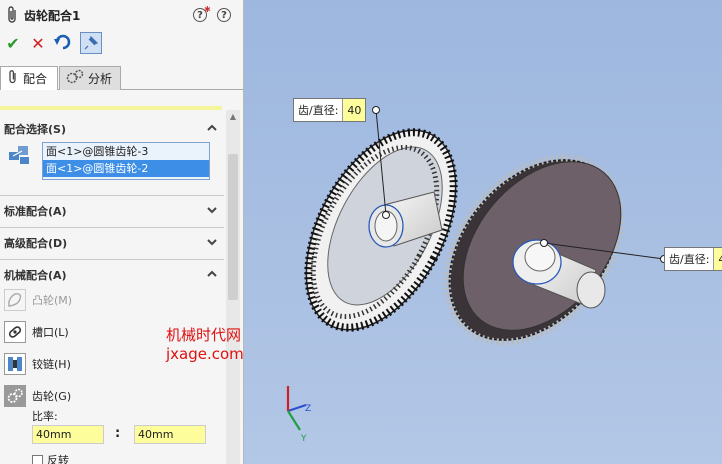 Image resolution: width=722 pixels, height=464 pixels. Describe the element at coordinates (15, 364) in the screenshot. I see `hinge-icon` at that location.